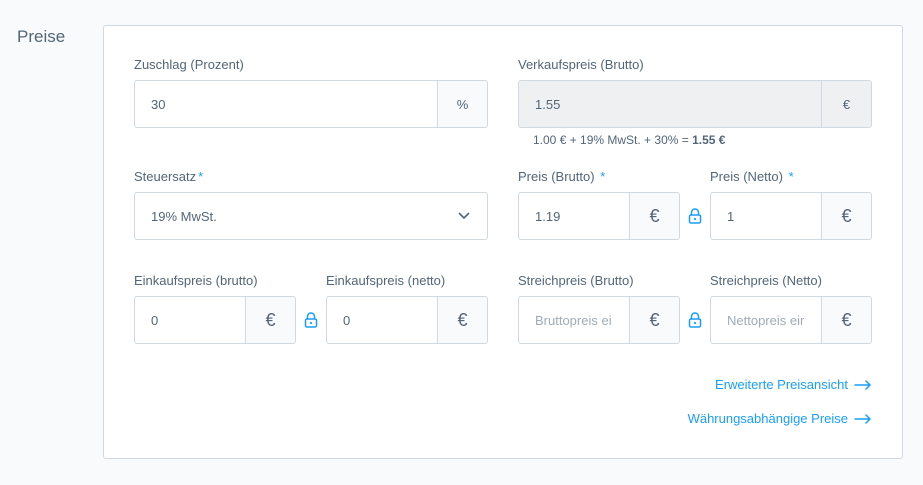  What do you see at coordinates (752, 176) in the screenshot?
I see `price-net-label: Preis (Netto) *` at bounding box center [752, 176].